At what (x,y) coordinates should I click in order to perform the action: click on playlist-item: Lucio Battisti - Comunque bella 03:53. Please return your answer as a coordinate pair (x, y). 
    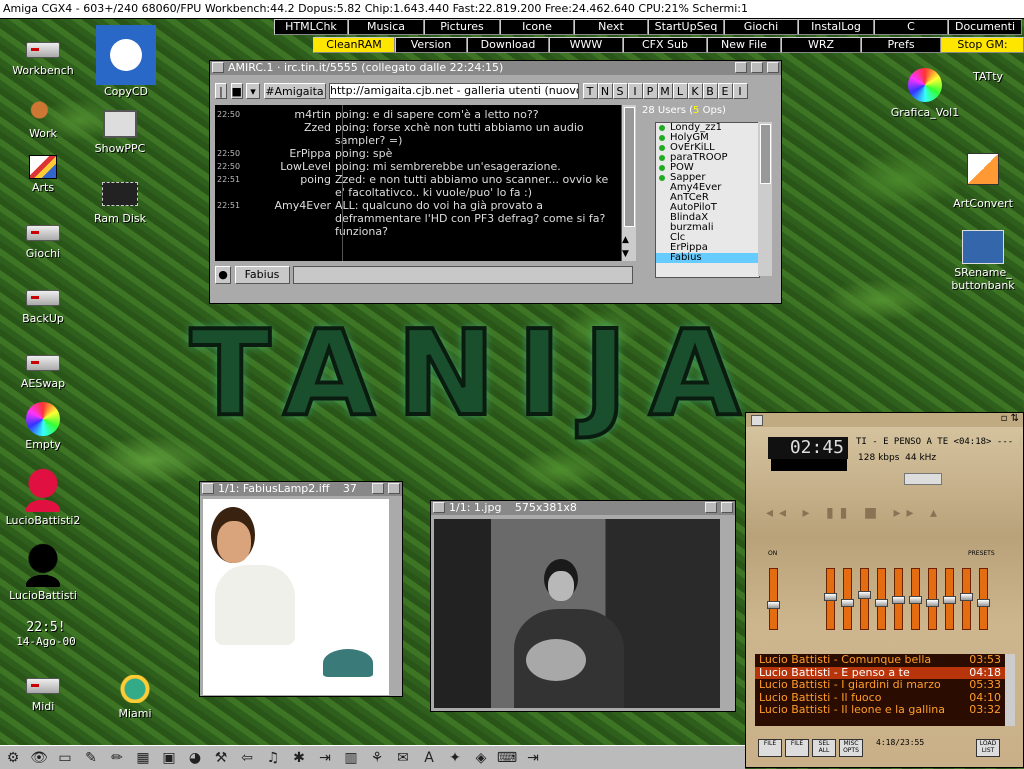
    Looking at the image, I should click on (880, 660).